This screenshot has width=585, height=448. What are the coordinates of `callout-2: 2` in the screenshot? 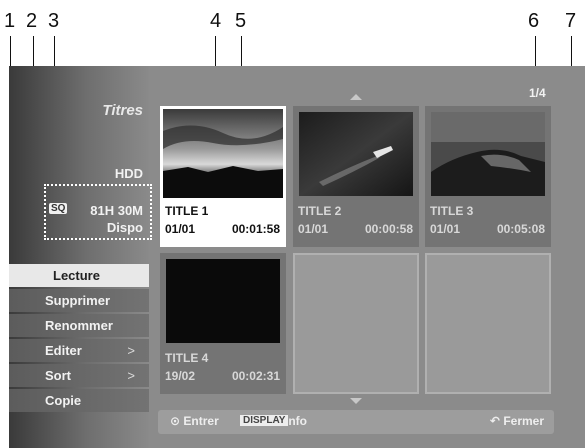 It's located at (32, 21).